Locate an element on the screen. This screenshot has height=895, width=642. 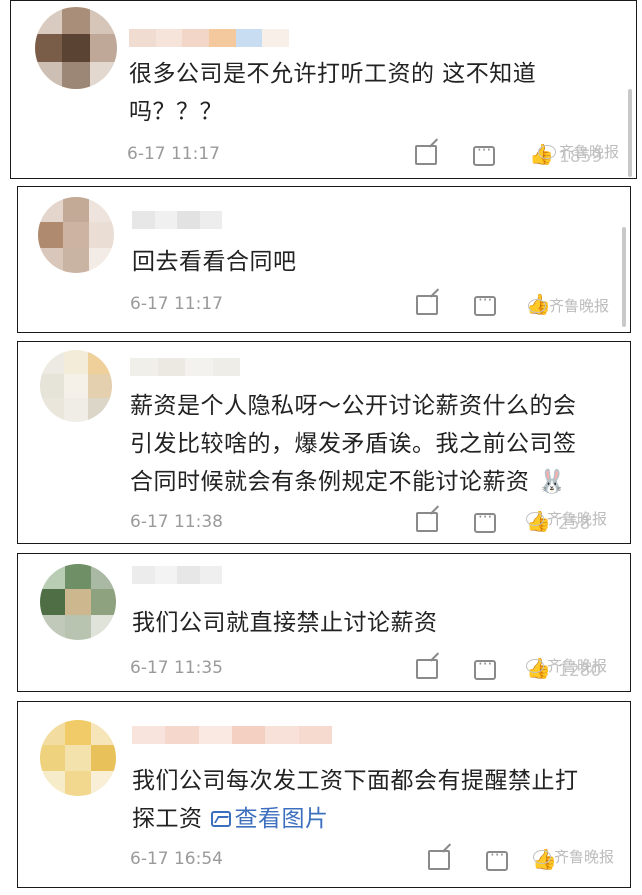
comment-time: 6-17 11:35 is located at coordinates (176, 668).